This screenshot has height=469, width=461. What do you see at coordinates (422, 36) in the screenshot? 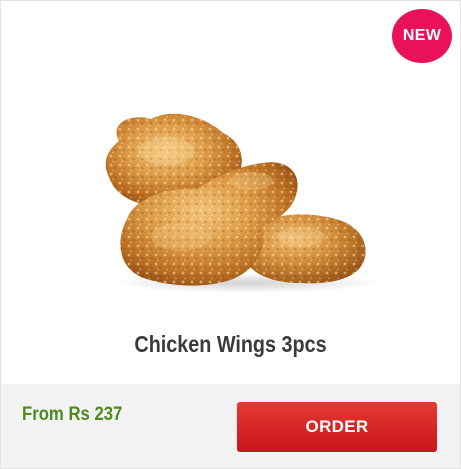
I see `new-badge: NEW` at bounding box center [422, 36].